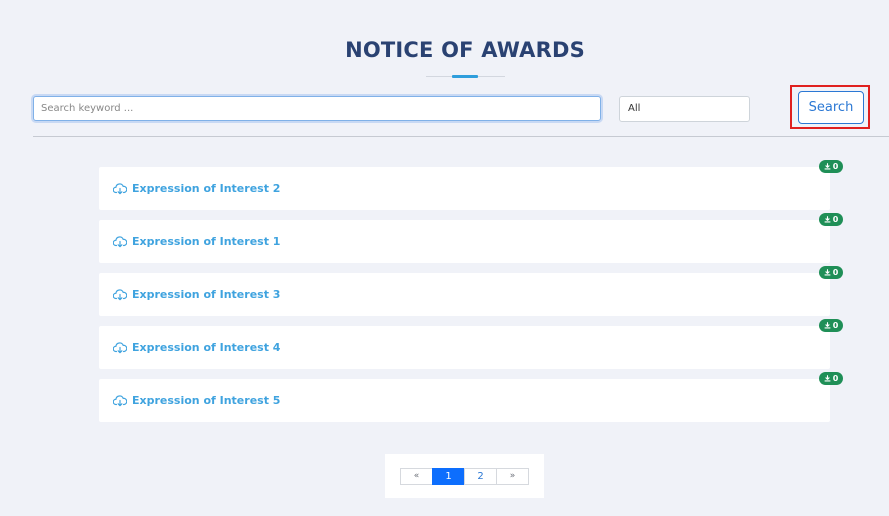 The width and height of the screenshot is (889, 516). I want to click on notice-link: Expression of Interest 2, so click(206, 188).